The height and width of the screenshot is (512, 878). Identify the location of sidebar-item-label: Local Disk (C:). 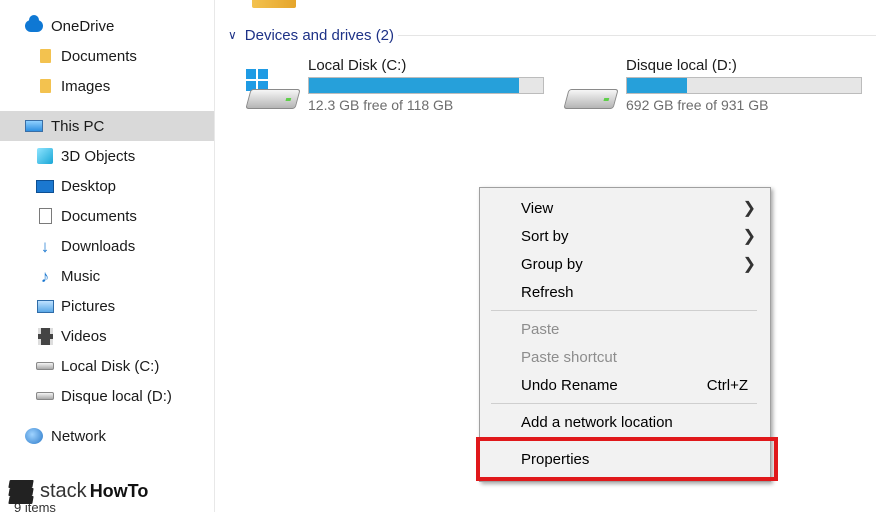
(110, 366).